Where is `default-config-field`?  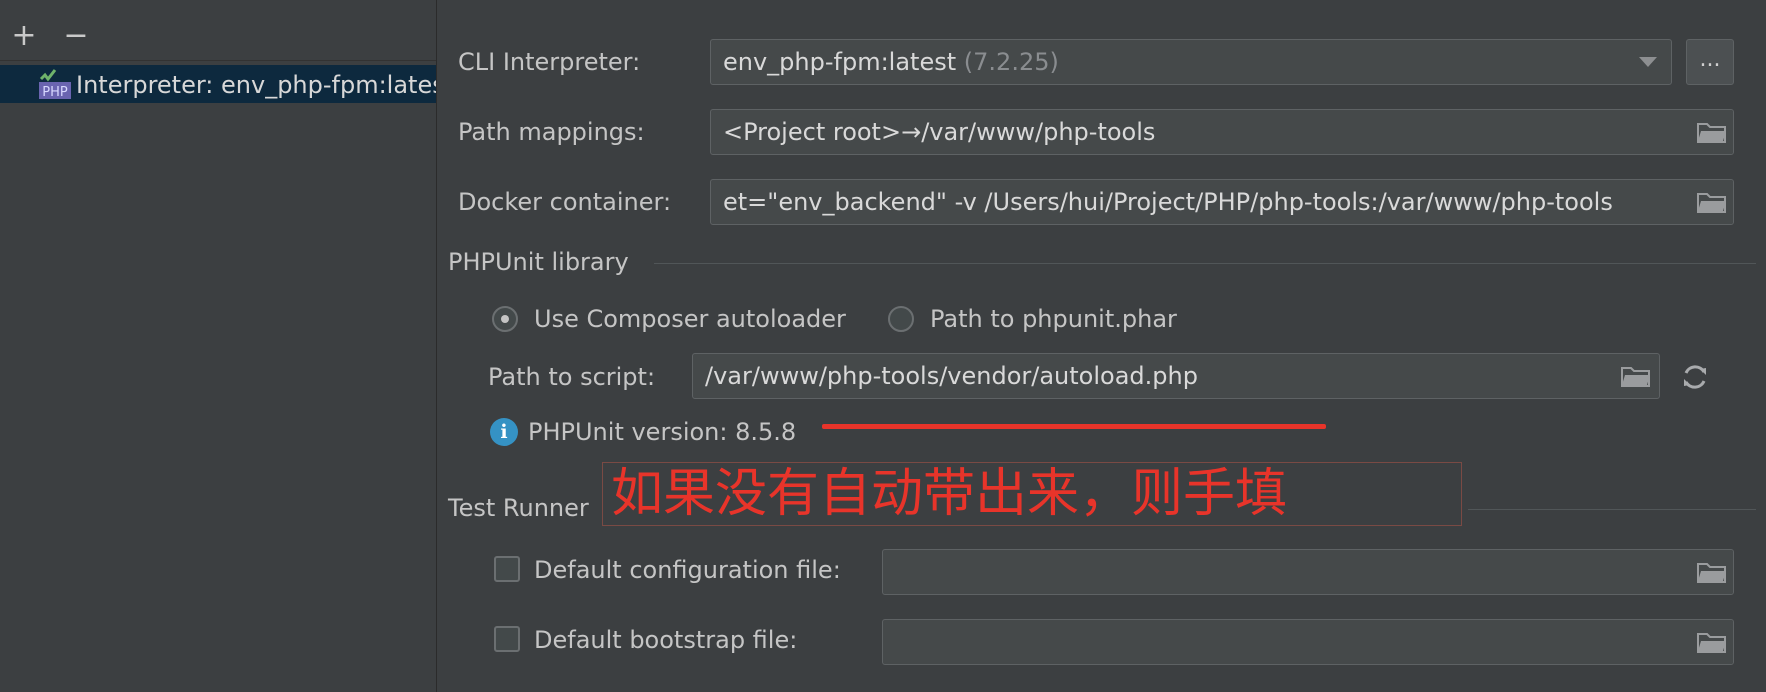 default-config-field is located at coordinates (1308, 572).